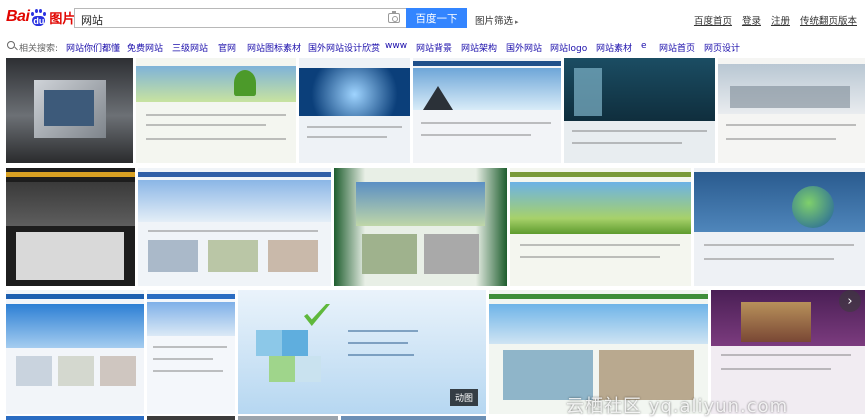  What do you see at coordinates (39, 49) in the screenshot?
I see `related-searches-label: 相关搜索:` at bounding box center [39, 49].